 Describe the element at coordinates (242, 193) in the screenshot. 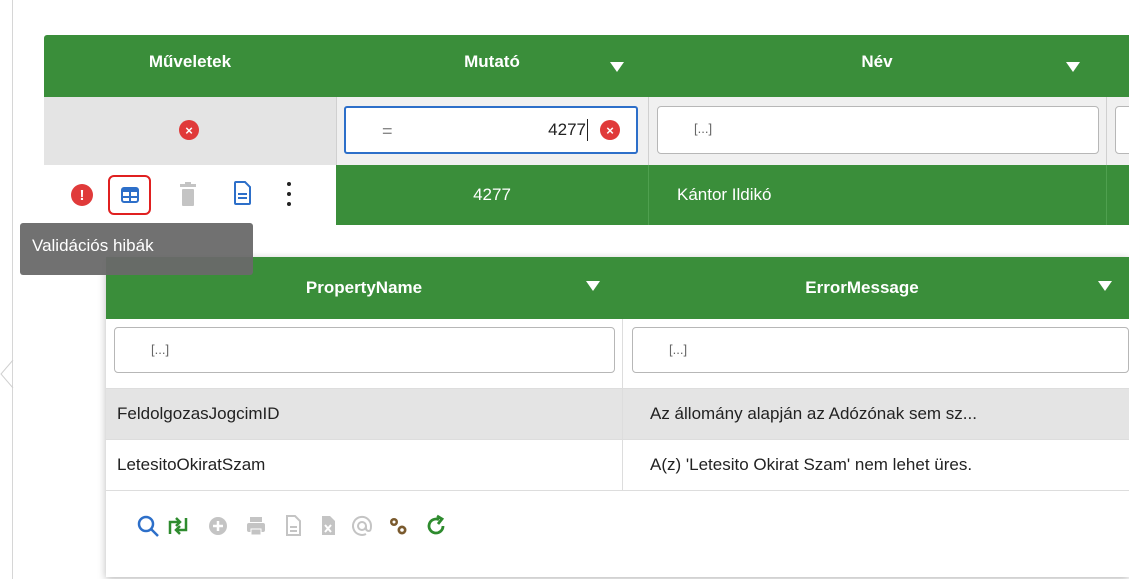

I see `document-icon` at that location.